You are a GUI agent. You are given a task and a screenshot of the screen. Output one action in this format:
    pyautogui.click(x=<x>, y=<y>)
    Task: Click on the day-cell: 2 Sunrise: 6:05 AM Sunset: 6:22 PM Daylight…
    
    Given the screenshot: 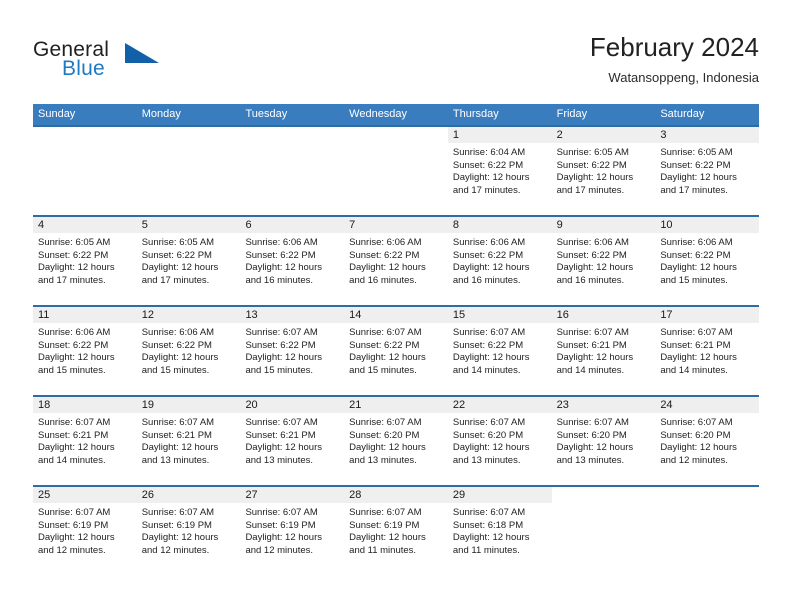 What is the action you would take?
    pyautogui.click(x=603, y=171)
    